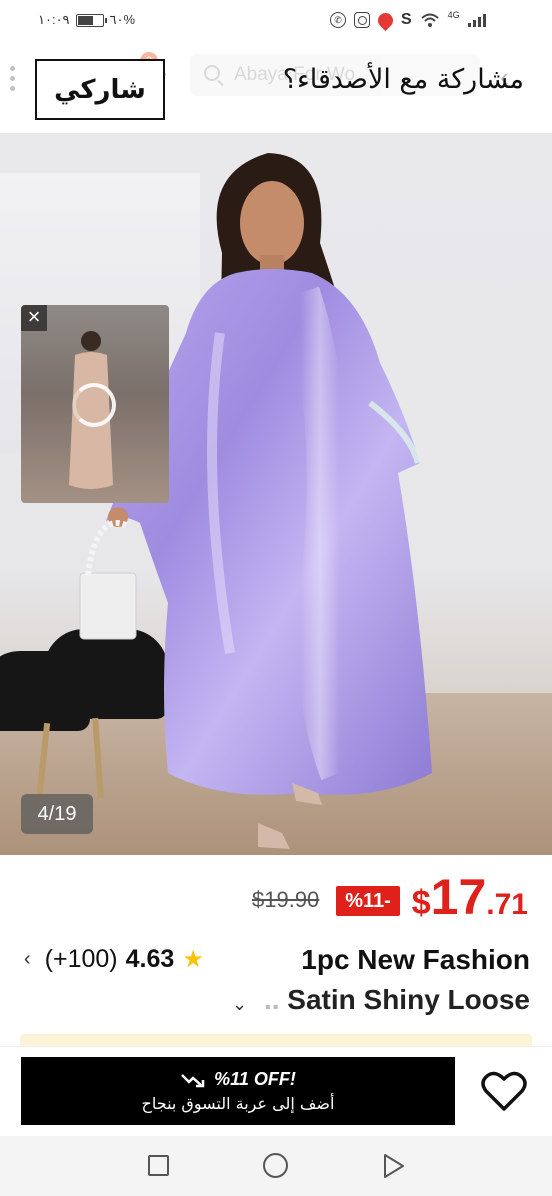 Image resolution: width=552 pixels, height=1196 pixels. Describe the element at coordinates (193, 959) in the screenshot. I see `star-icon: ★` at that location.